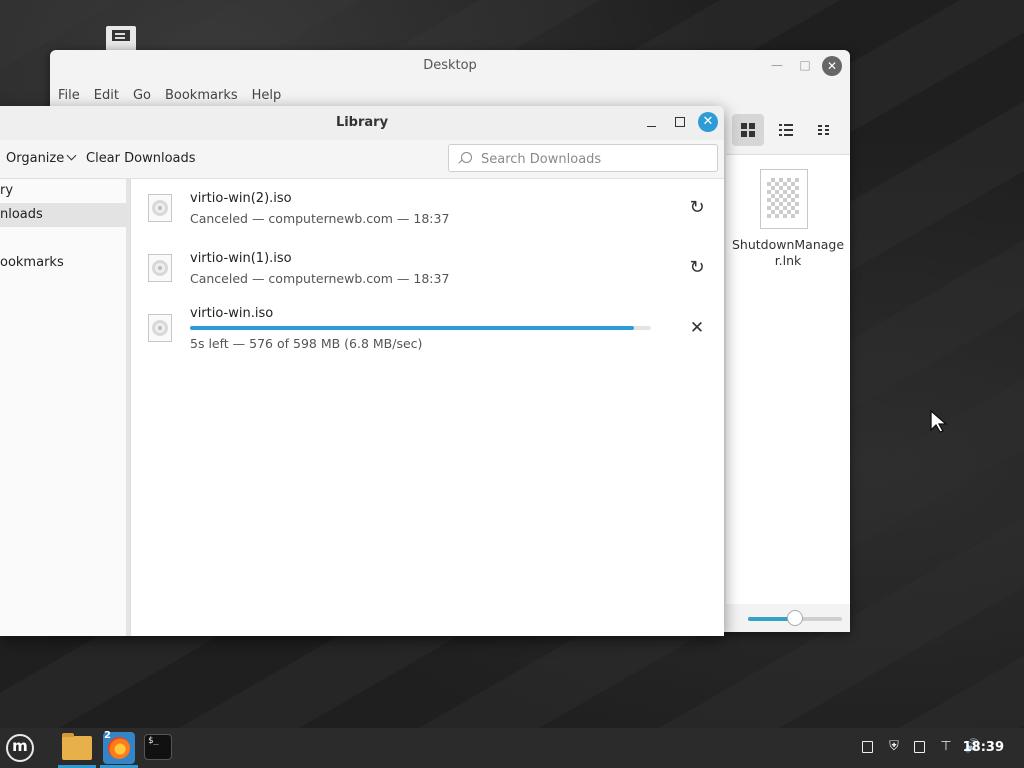  What do you see at coordinates (362, 159) in the screenshot?
I see `library-toolbar: Organize Clear Downloads` at bounding box center [362, 159].